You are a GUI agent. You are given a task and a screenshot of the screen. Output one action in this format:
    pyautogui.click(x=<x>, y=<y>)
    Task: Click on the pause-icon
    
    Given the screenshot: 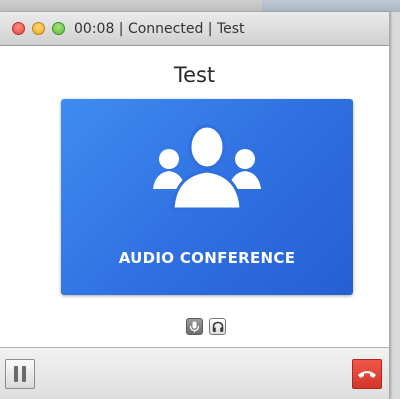 What is the action you would take?
    pyautogui.click(x=16, y=374)
    